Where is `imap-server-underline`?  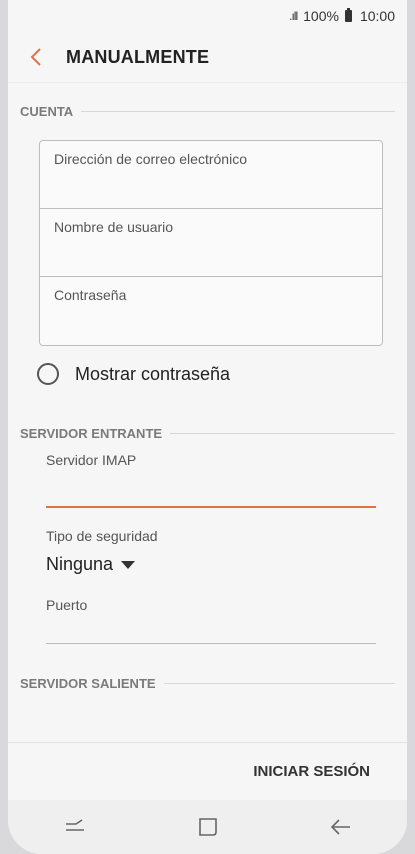 imap-server-underline is located at coordinates (211, 507).